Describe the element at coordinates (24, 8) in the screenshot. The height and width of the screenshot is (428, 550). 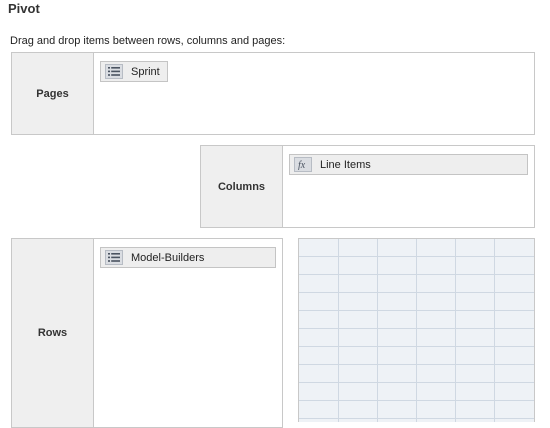
I see `page-title: Pivot` at that location.